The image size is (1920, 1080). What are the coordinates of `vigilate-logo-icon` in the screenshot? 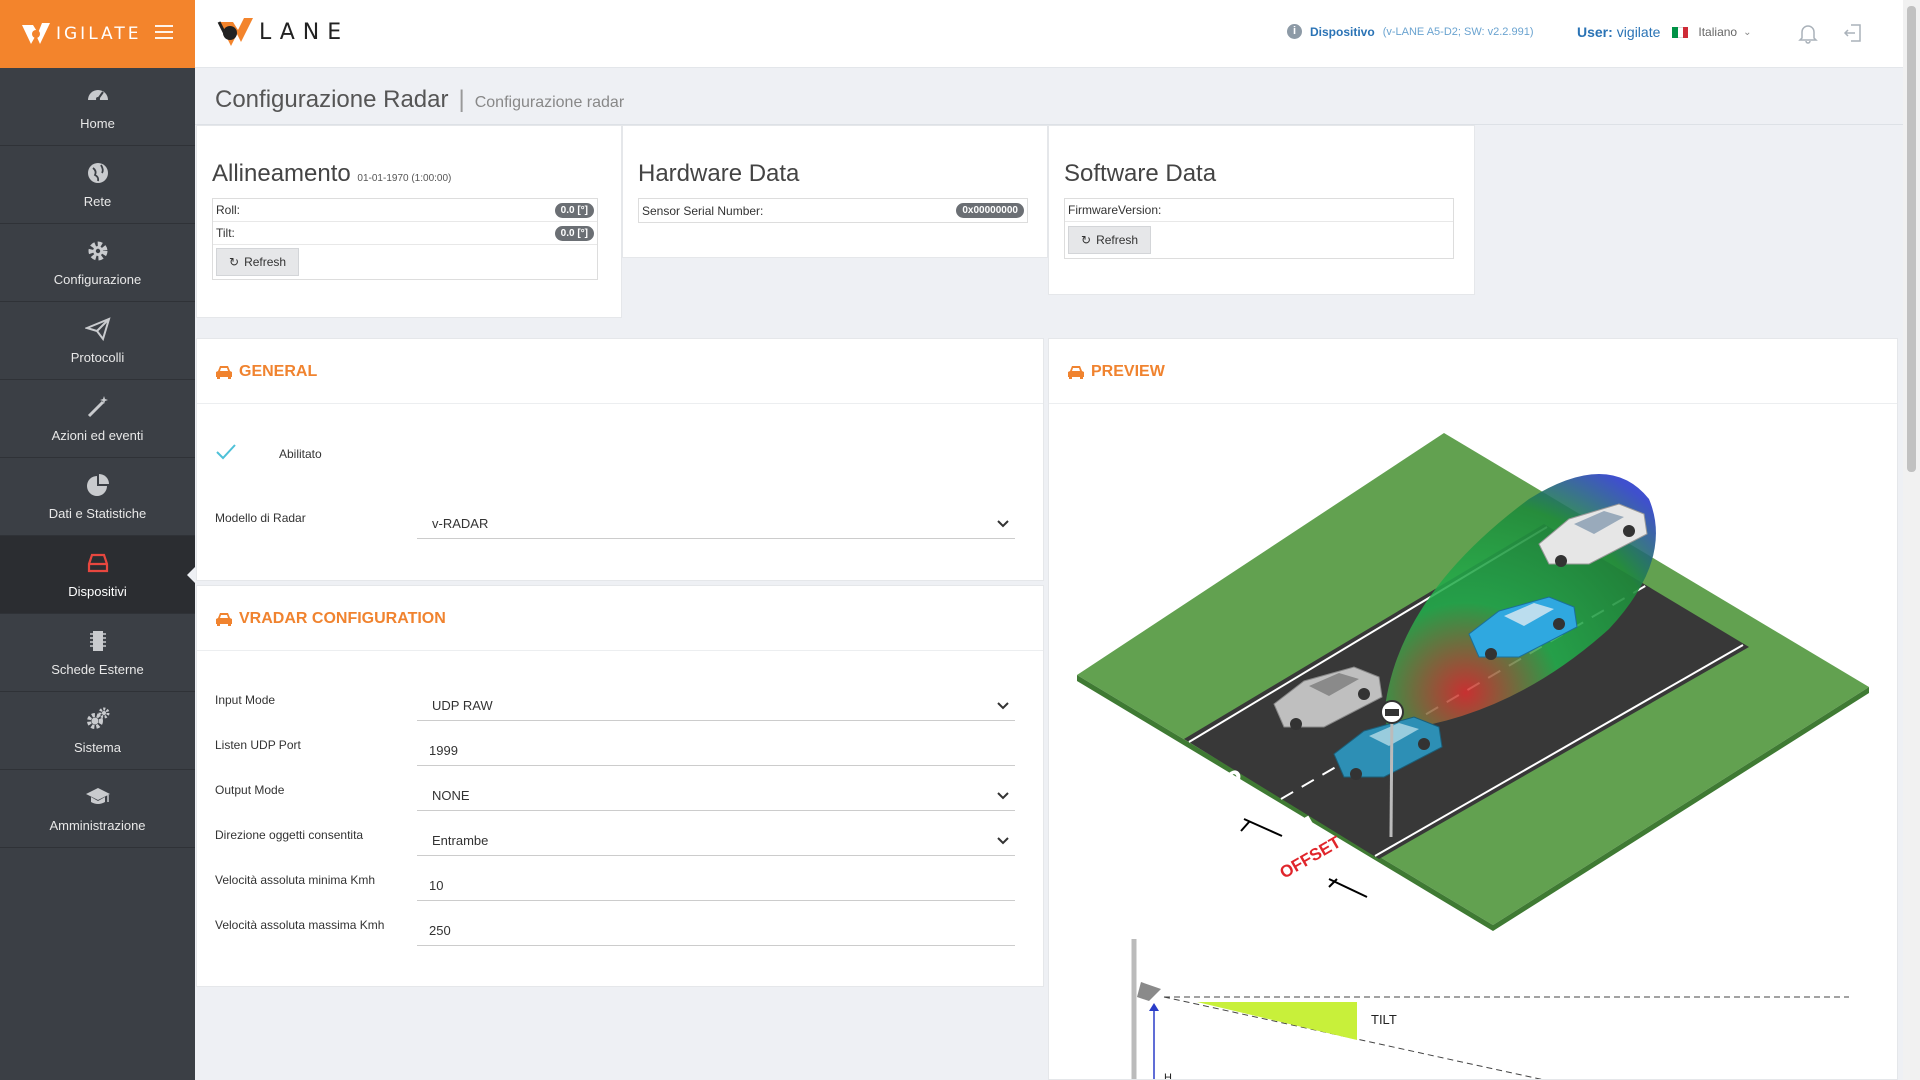 It's located at (36, 33).